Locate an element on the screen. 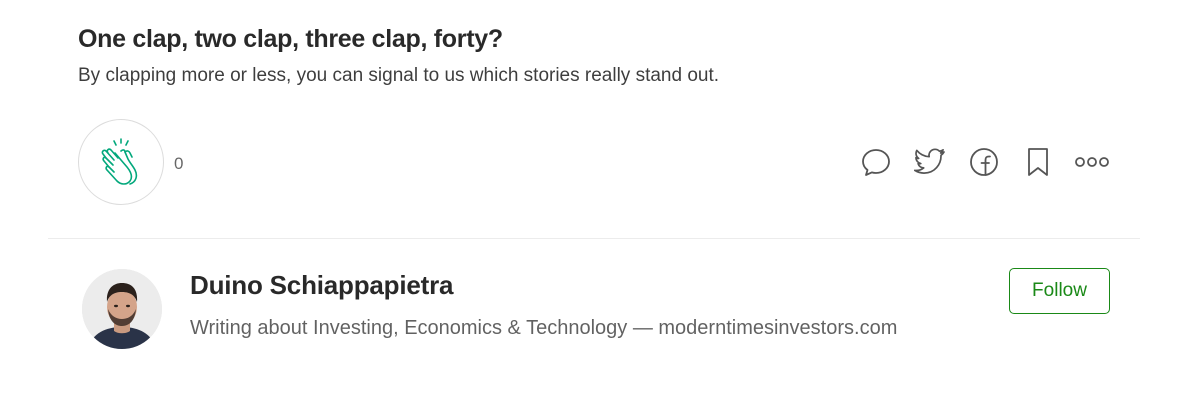 Image resolution: width=1200 pixels, height=407 pixels. more-icon is located at coordinates (1092, 162).